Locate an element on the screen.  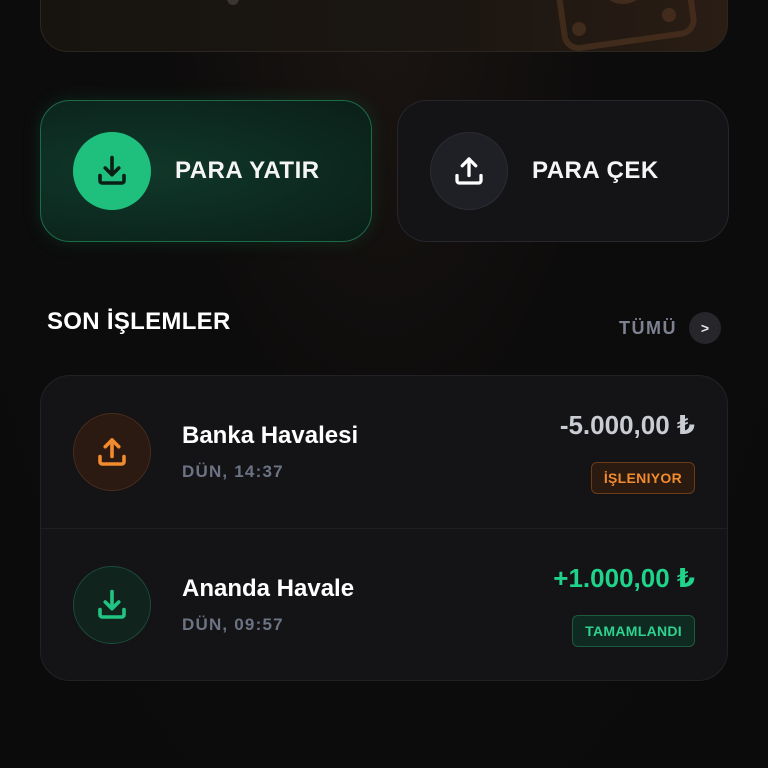
deposit-icon-circle is located at coordinates (112, 171).